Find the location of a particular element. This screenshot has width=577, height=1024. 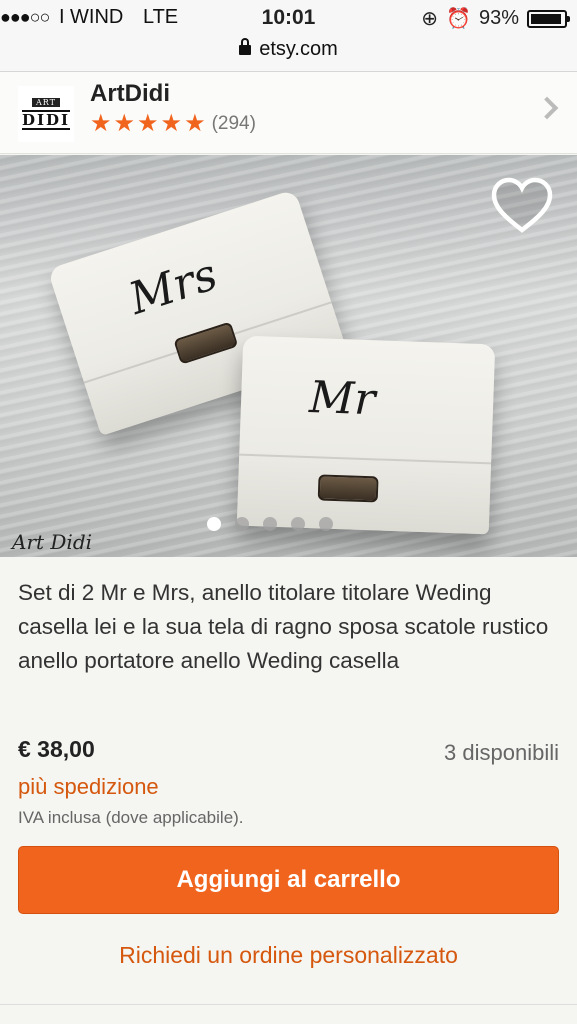

add-to-cart-button: Aggiungi al carrello is located at coordinates (288, 880).